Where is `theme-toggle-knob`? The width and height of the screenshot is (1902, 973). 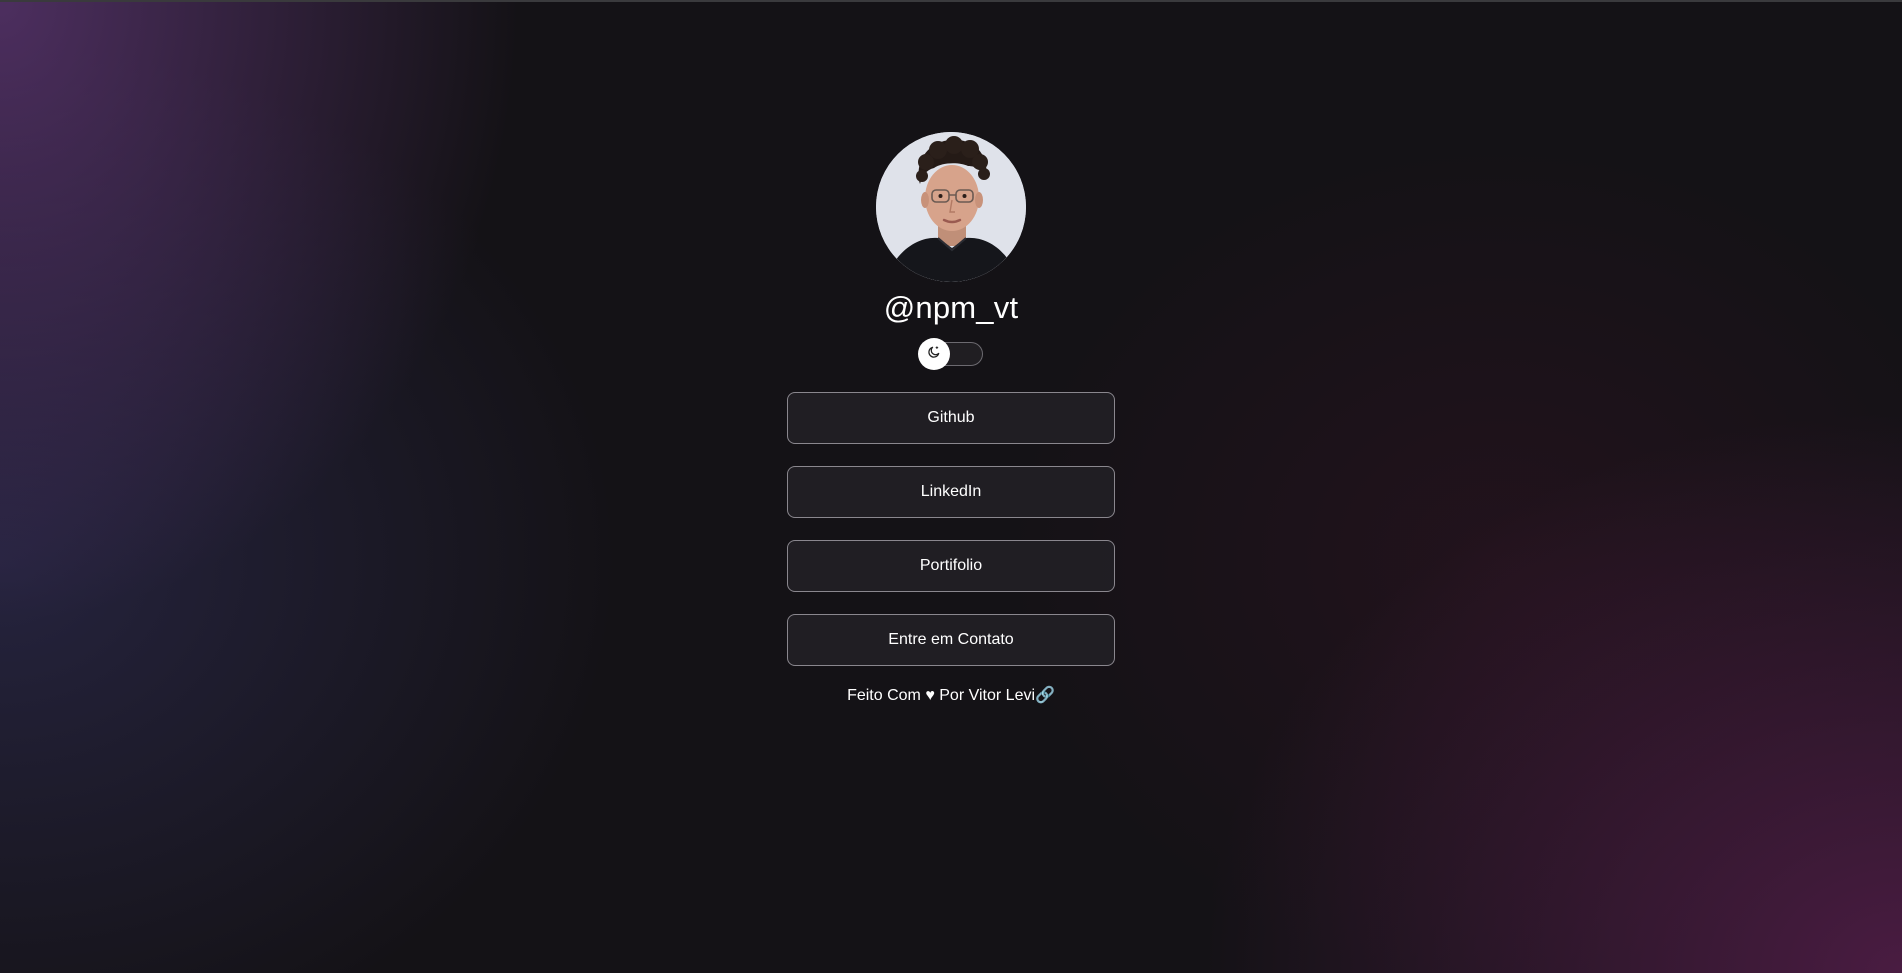 theme-toggle-knob is located at coordinates (934, 354).